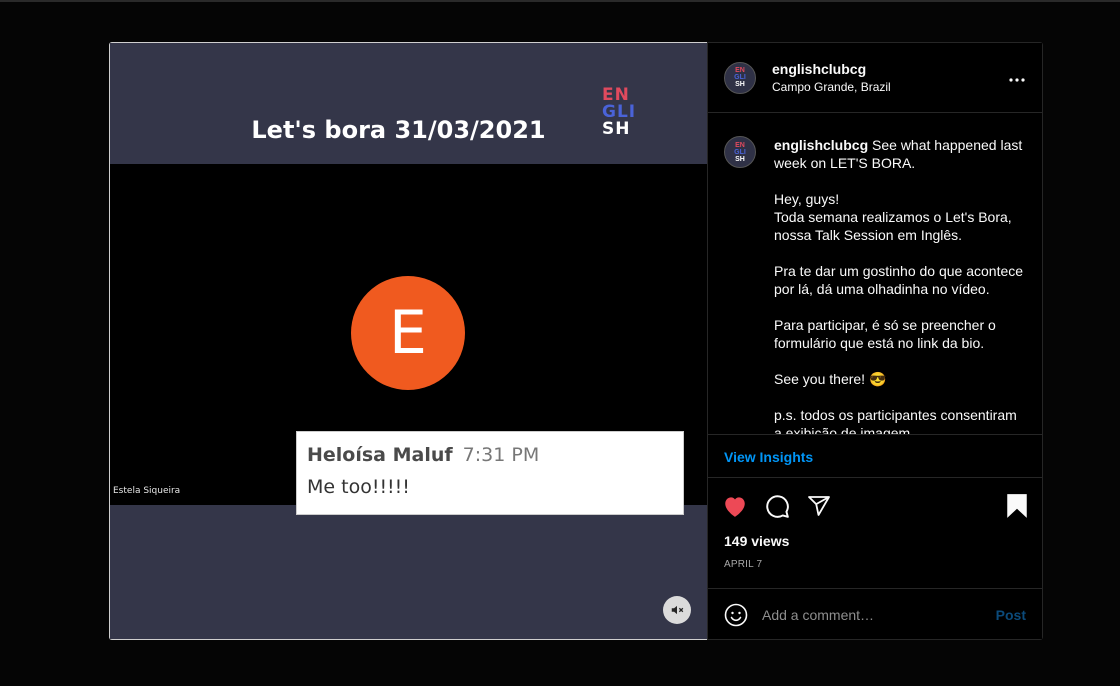 The width and height of the screenshot is (1120, 686). What do you see at coordinates (1011, 615) in the screenshot?
I see `post-comment-button: Post` at bounding box center [1011, 615].